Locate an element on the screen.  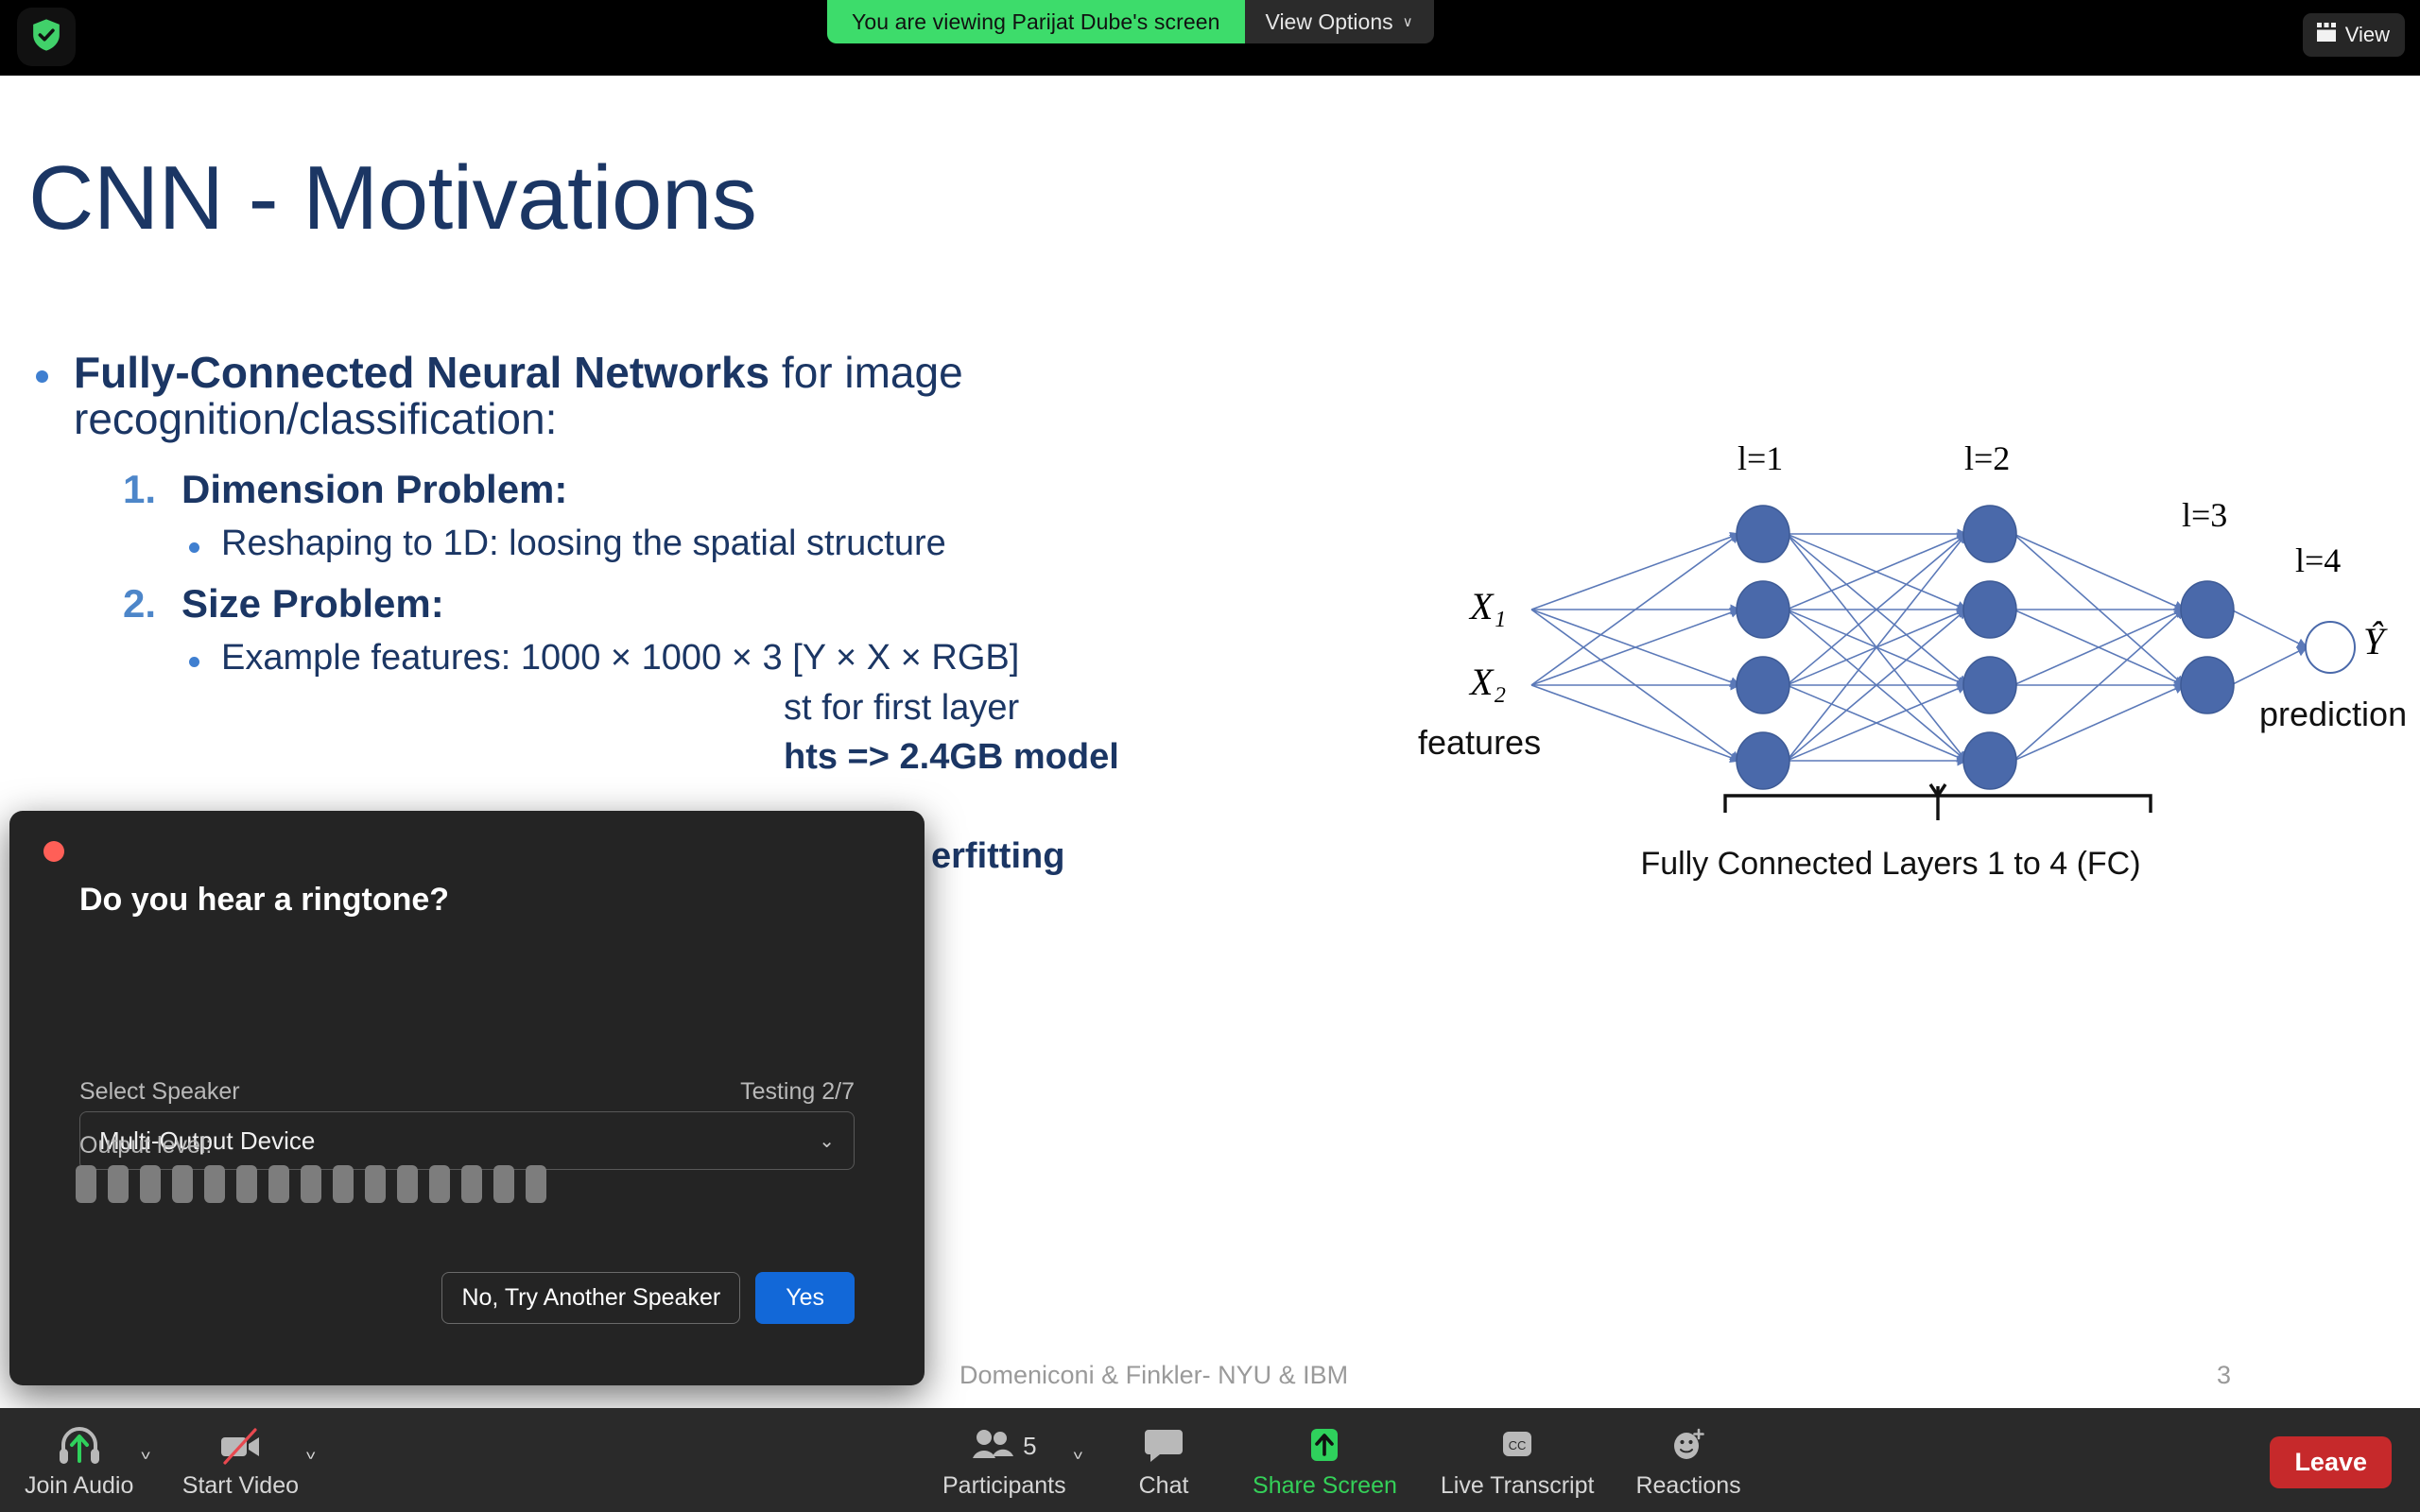
list-item: hts => 2.4GB model is located at coordinates (795, 757).